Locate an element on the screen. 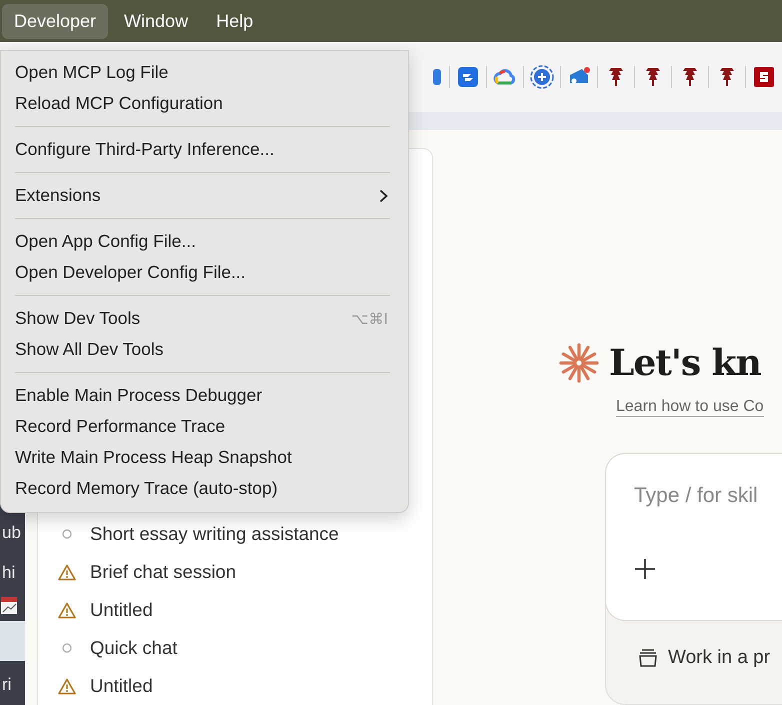 The image size is (782, 705). menu-item: Write Main Process Heap Snapshot is located at coordinates (204, 457).